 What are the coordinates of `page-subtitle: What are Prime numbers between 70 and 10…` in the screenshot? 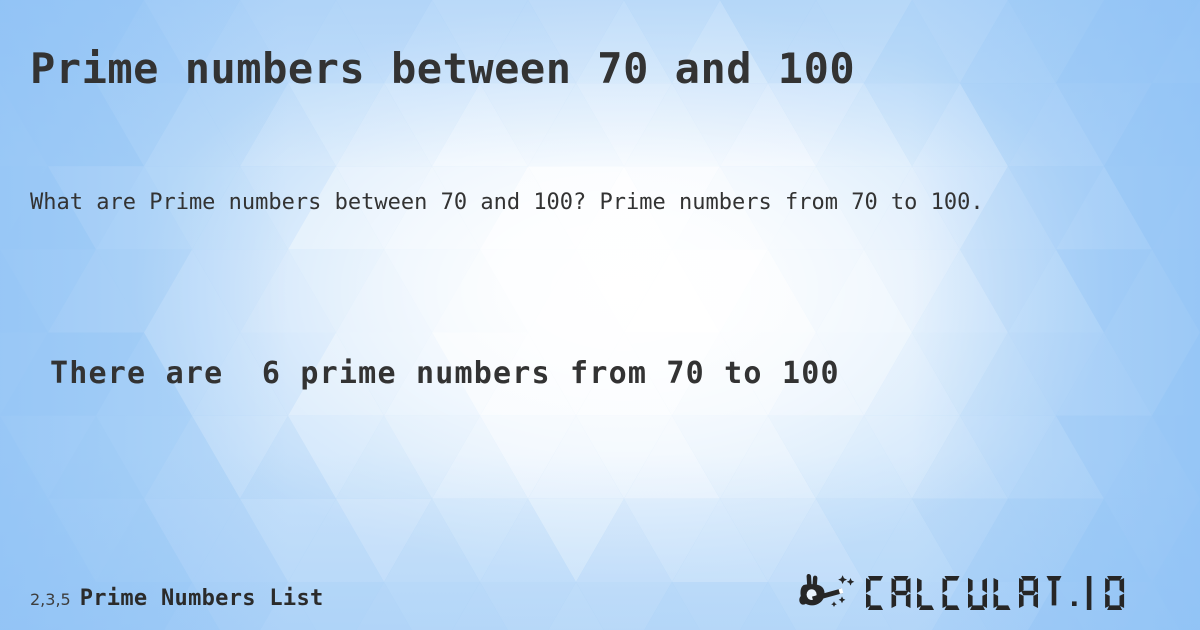 It's located at (507, 202).